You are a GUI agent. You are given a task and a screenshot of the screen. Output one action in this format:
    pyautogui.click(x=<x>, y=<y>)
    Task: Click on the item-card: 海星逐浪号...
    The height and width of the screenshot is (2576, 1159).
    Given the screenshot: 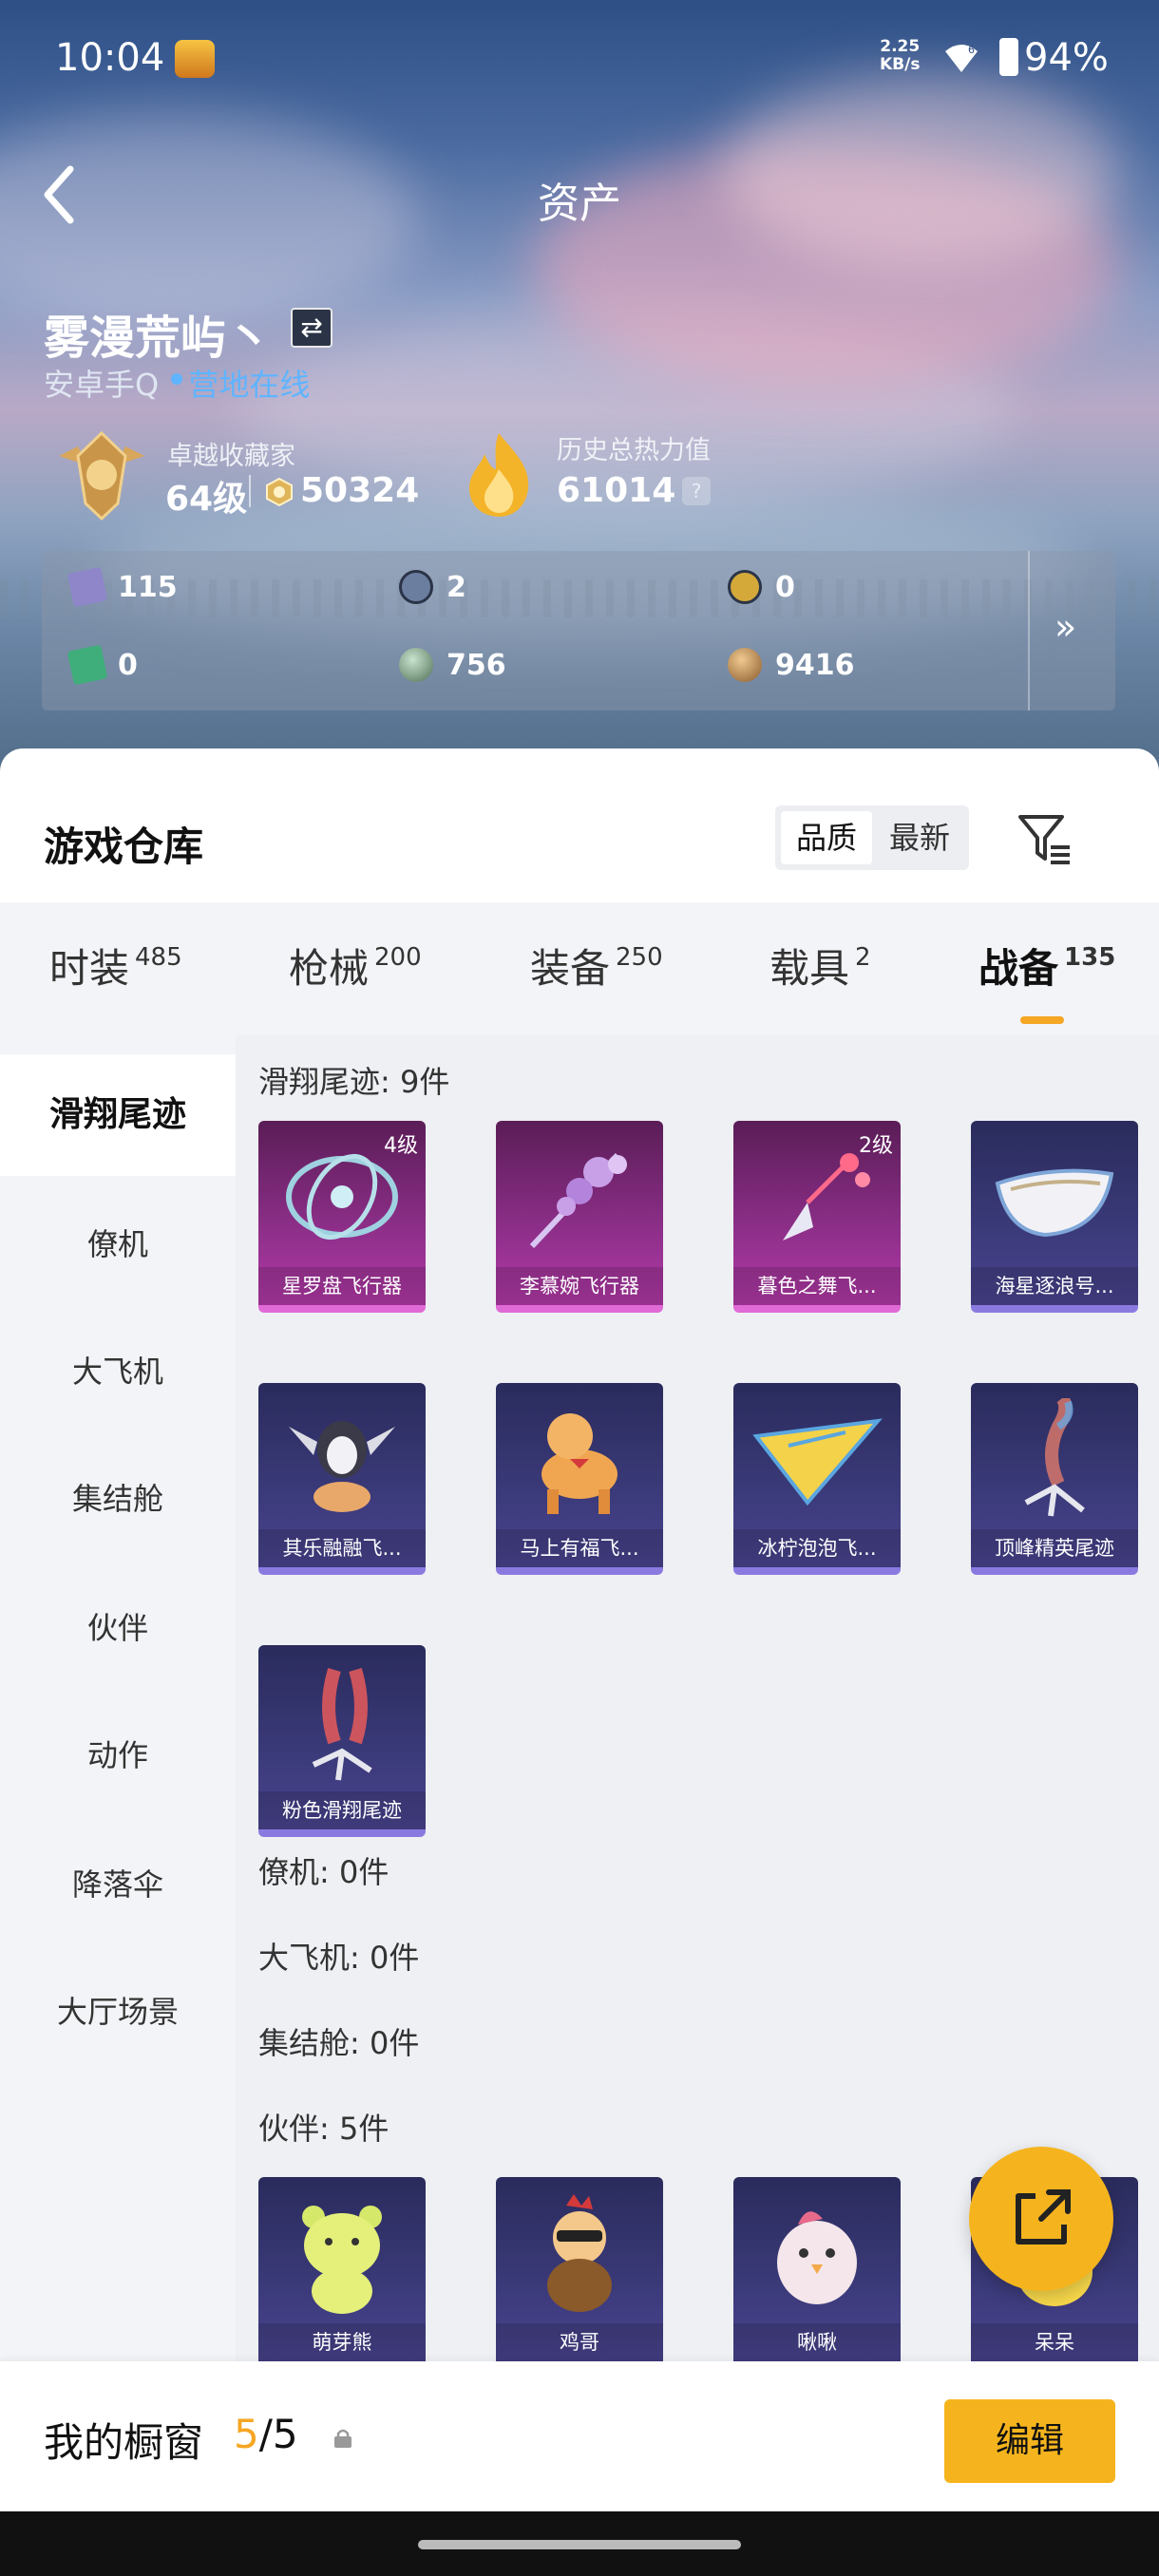 What is the action you would take?
    pyautogui.click(x=1054, y=1217)
    